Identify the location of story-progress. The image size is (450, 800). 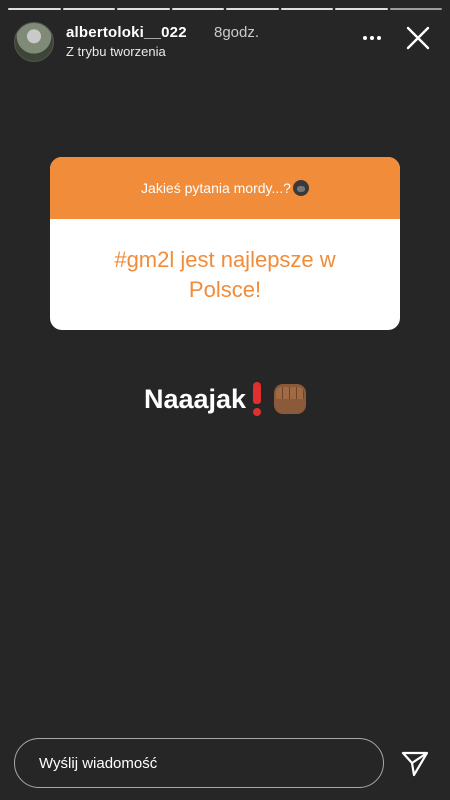
(225, 9).